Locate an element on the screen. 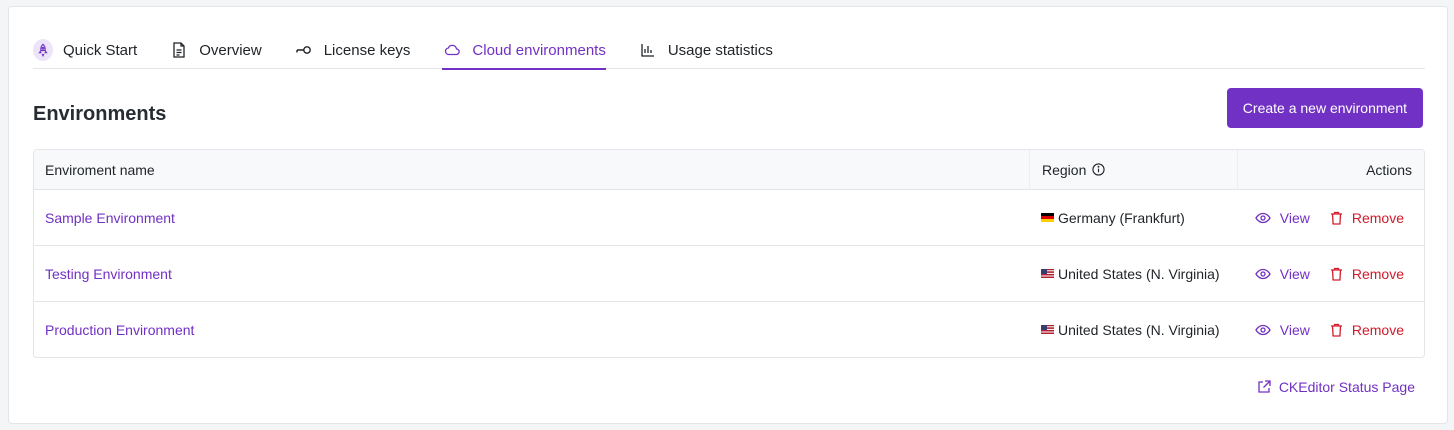  status-link-label: CKEditor Status Page is located at coordinates (1346, 387).